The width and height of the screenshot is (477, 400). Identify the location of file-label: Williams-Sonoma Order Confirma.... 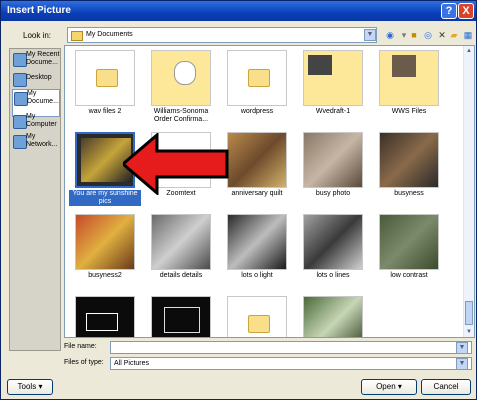
(181, 115).